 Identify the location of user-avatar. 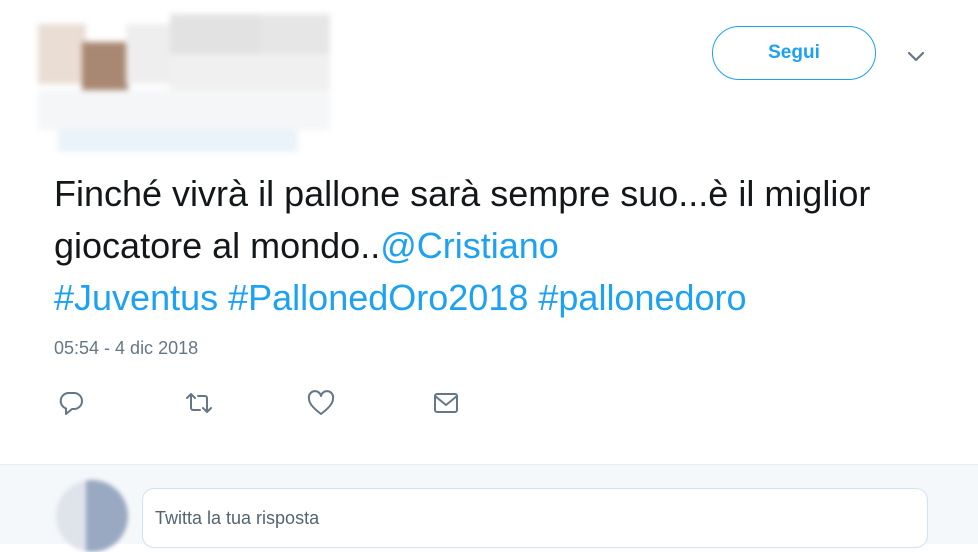
(92, 516).